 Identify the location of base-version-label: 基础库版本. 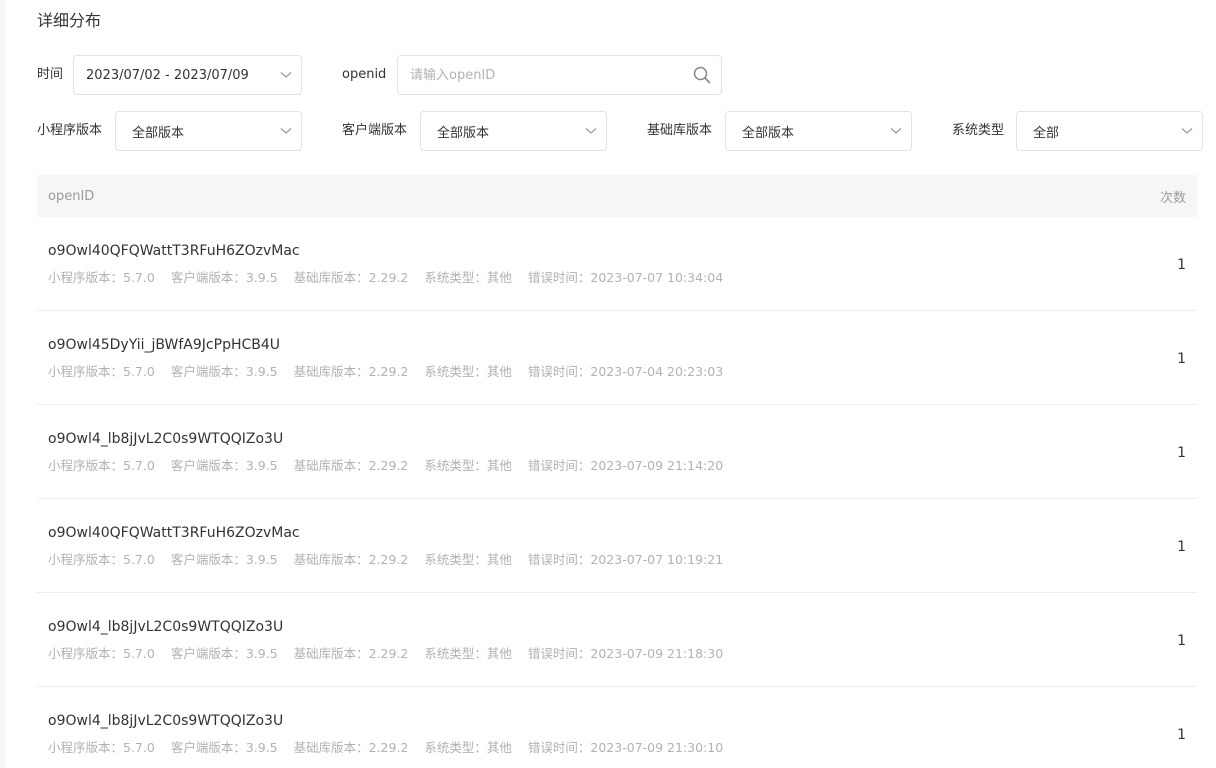
(680, 130).